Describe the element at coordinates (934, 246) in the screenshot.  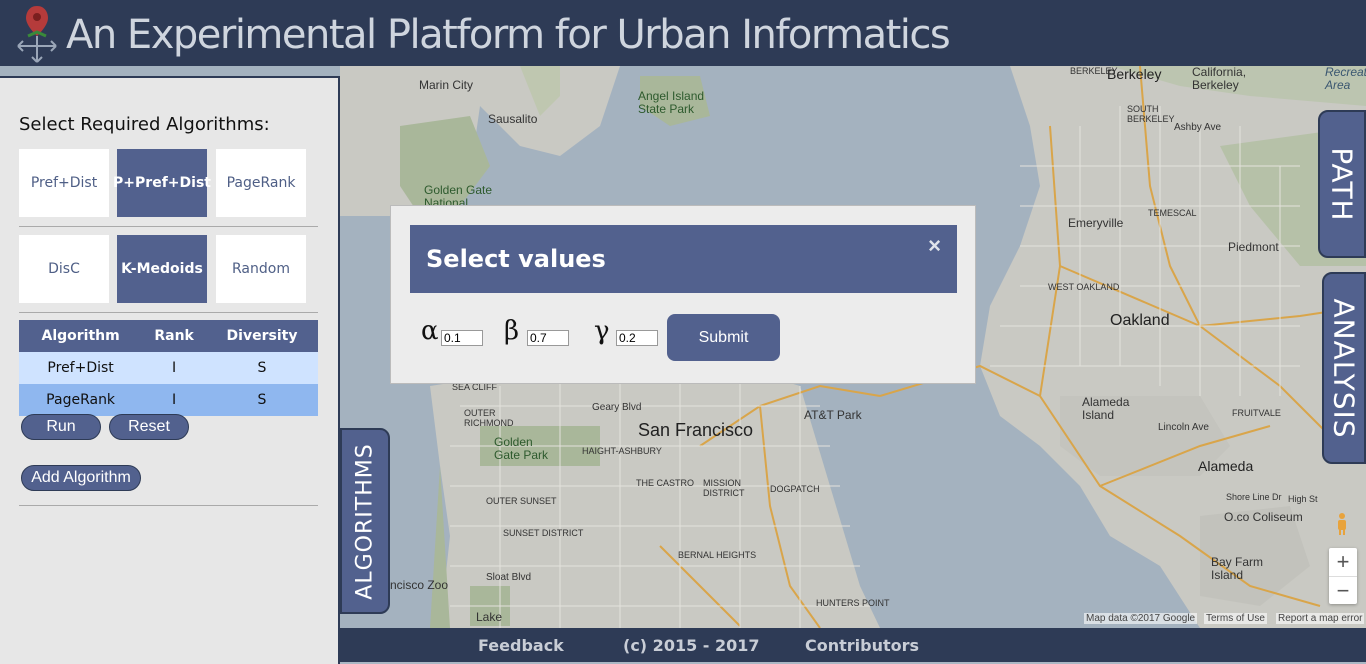
I see `close-icon: ×` at that location.